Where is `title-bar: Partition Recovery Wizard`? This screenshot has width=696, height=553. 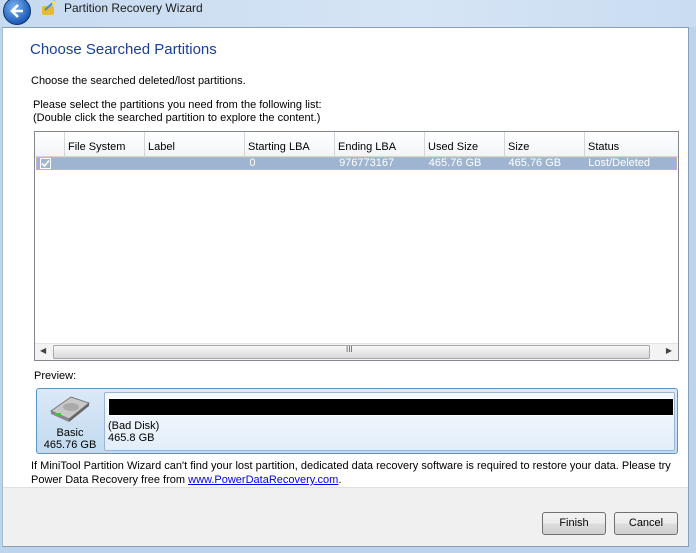 title-bar: Partition Recovery Wizard is located at coordinates (348, 13).